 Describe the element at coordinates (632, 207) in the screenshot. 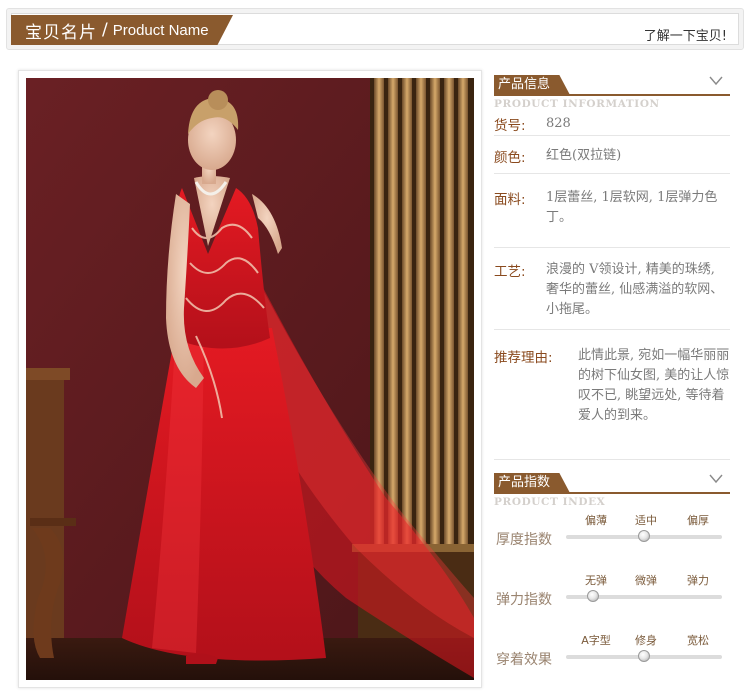

I see `info-value: 1层蕾丝, 1层软网, 1层弹力色丁。` at that location.